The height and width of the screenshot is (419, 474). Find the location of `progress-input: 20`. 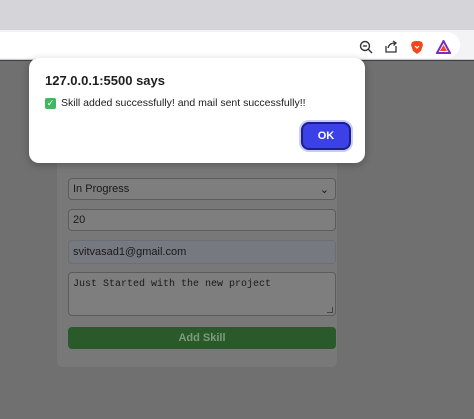

progress-input: 20 is located at coordinates (202, 220).